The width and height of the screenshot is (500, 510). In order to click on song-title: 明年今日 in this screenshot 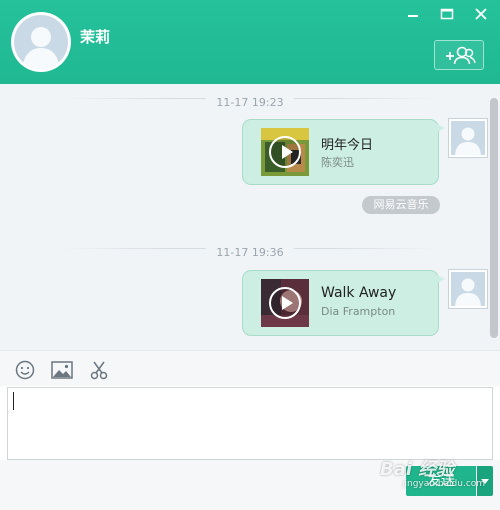, I will do `click(347, 145)`.